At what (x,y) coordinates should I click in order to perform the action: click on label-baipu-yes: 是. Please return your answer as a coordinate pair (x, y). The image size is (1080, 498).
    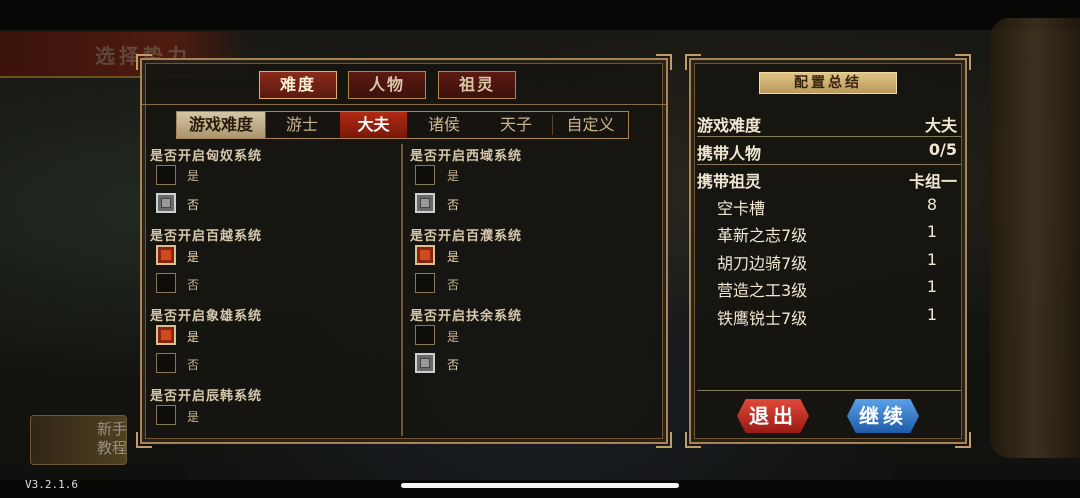
    Looking at the image, I should click on (453, 257).